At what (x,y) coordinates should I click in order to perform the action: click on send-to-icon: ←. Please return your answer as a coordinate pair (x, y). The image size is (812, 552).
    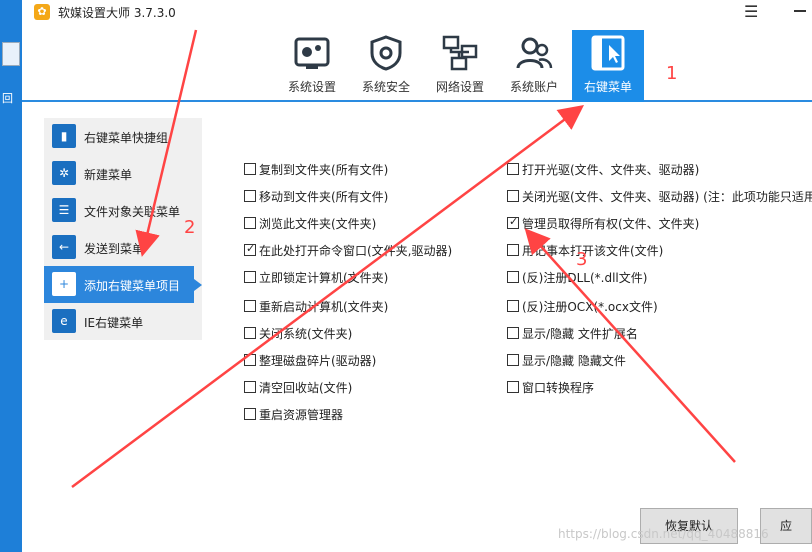
    Looking at the image, I should click on (64, 247).